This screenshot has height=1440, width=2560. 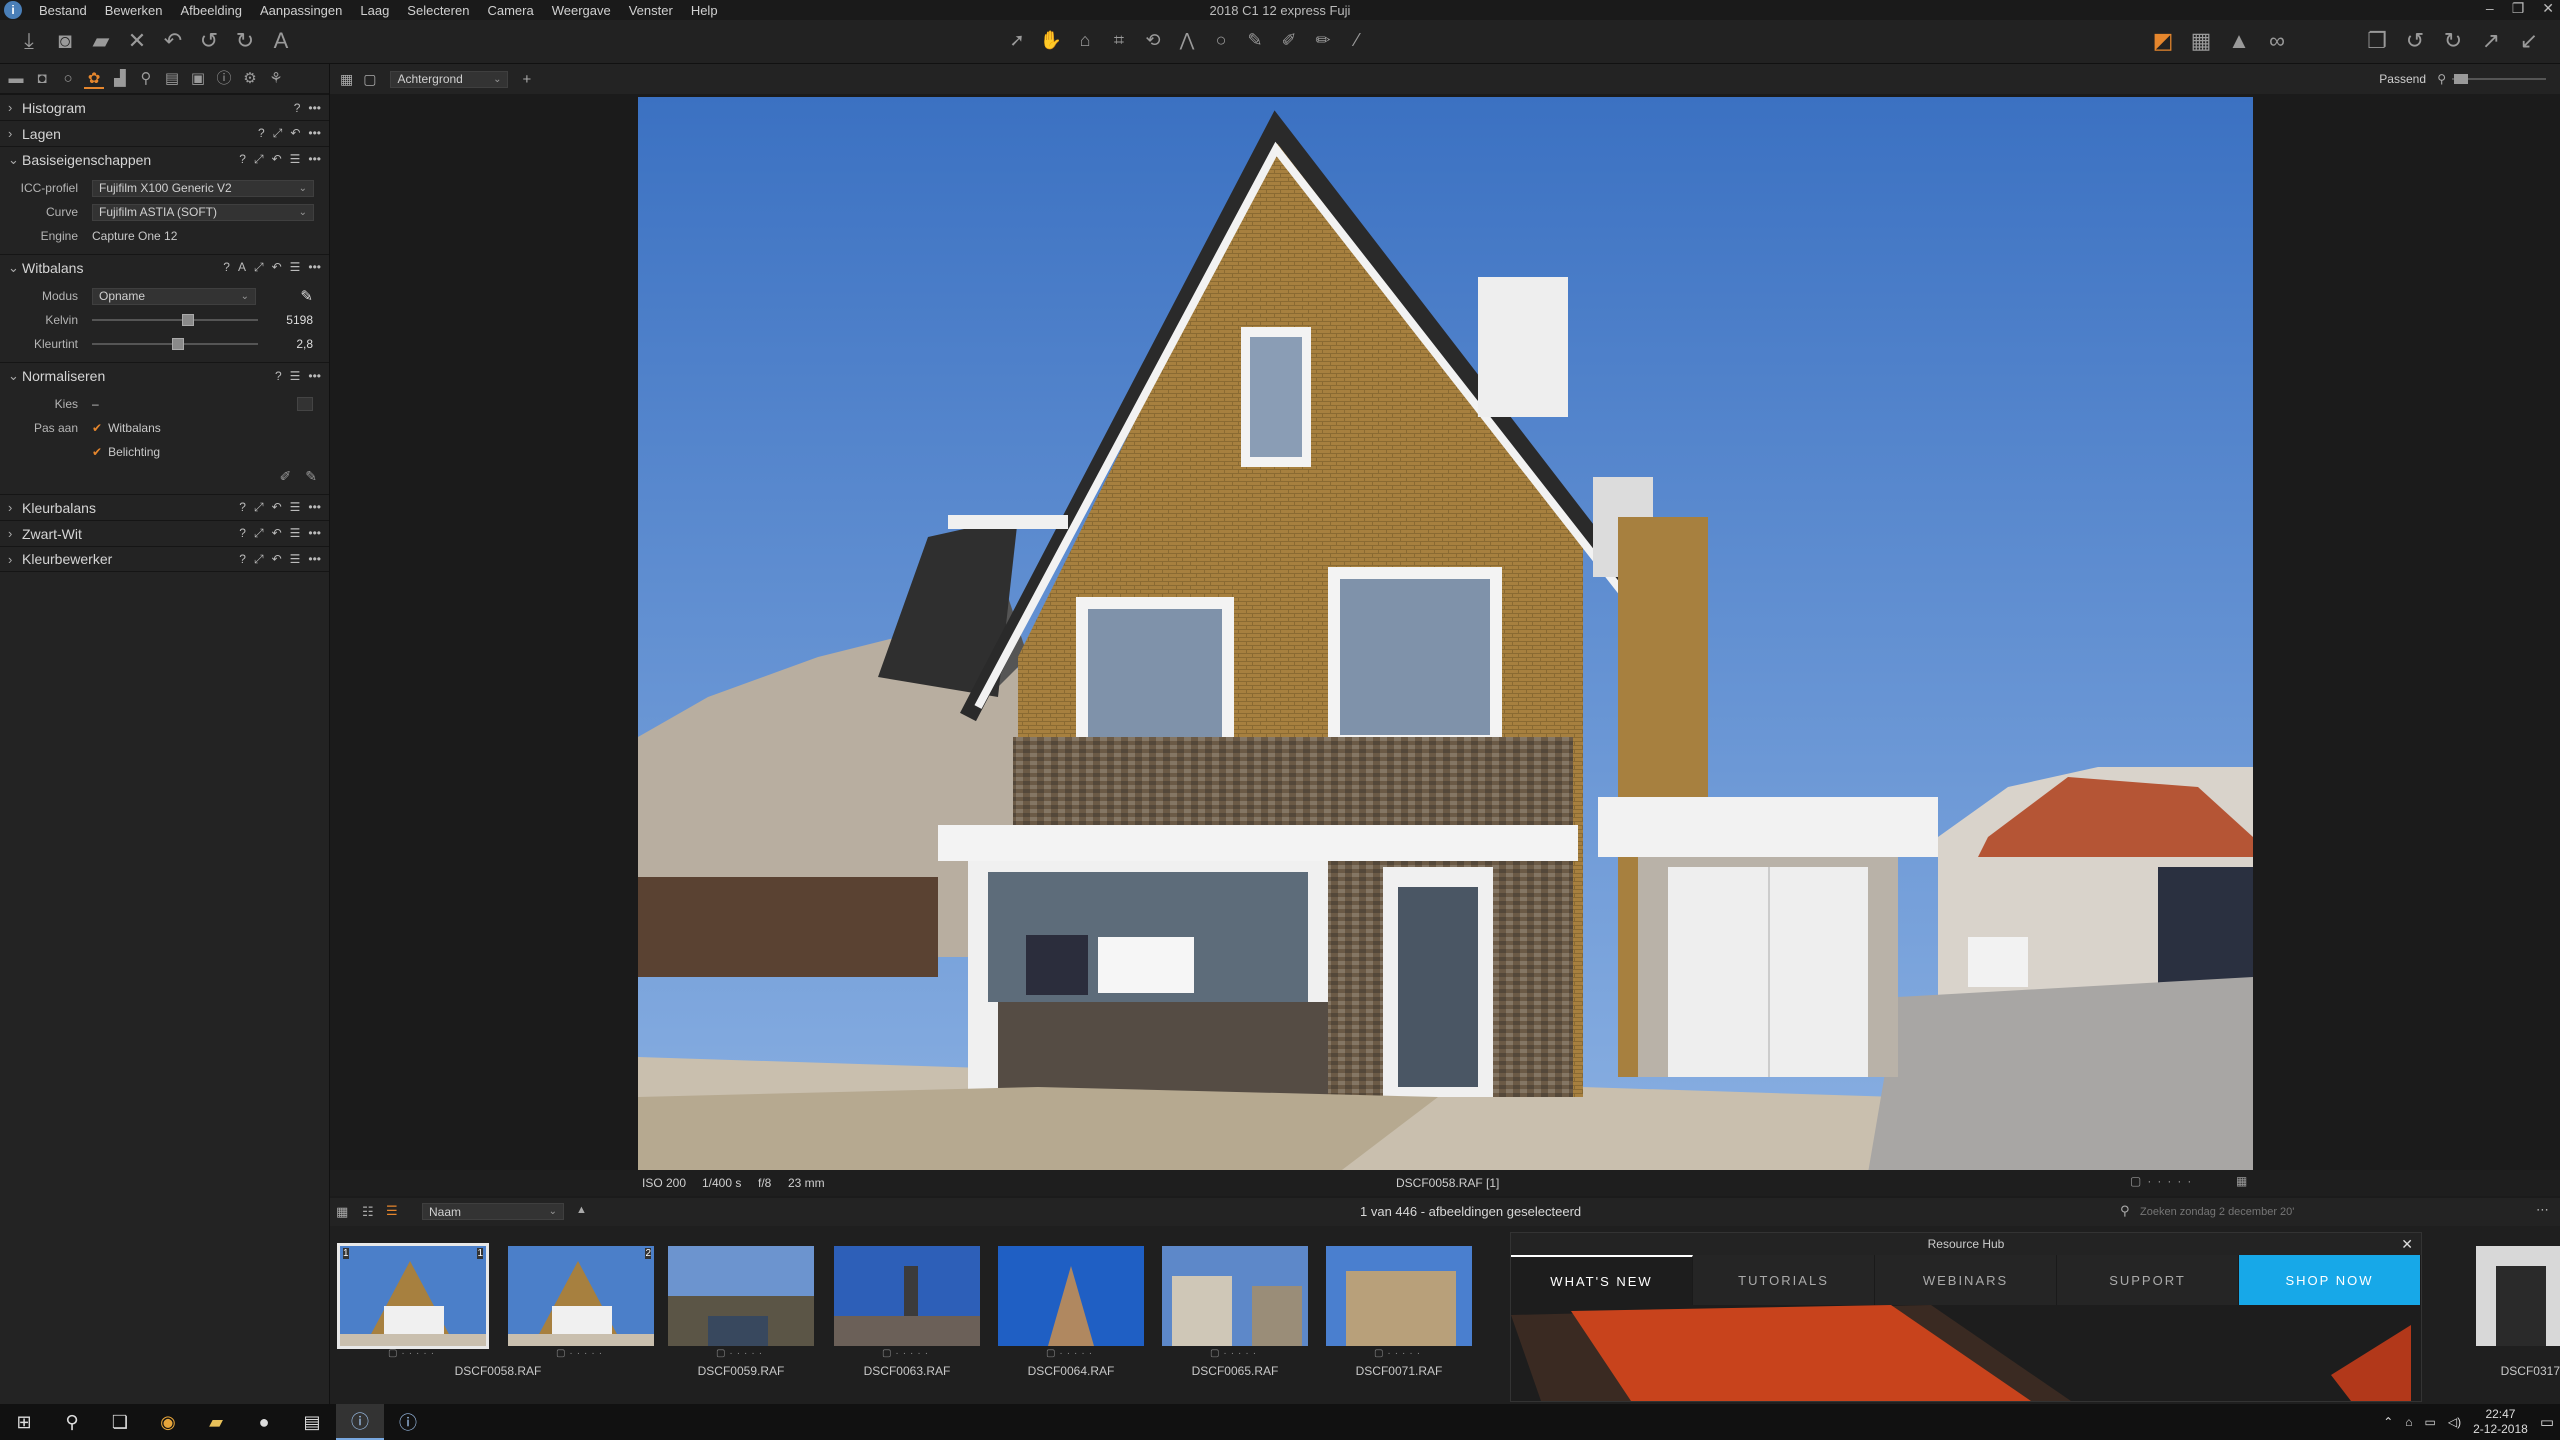 What do you see at coordinates (2415, 41) in the screenshot?
I see `reset-icon: ↺` at bounding box center [2415, 41].